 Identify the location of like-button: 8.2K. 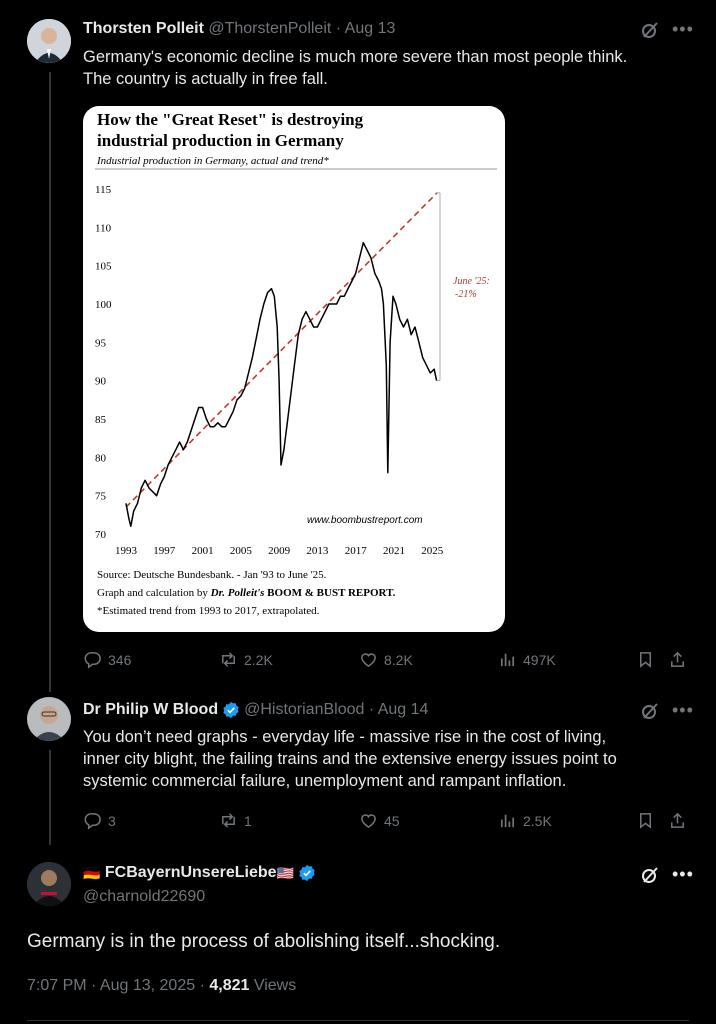
(386, 659).